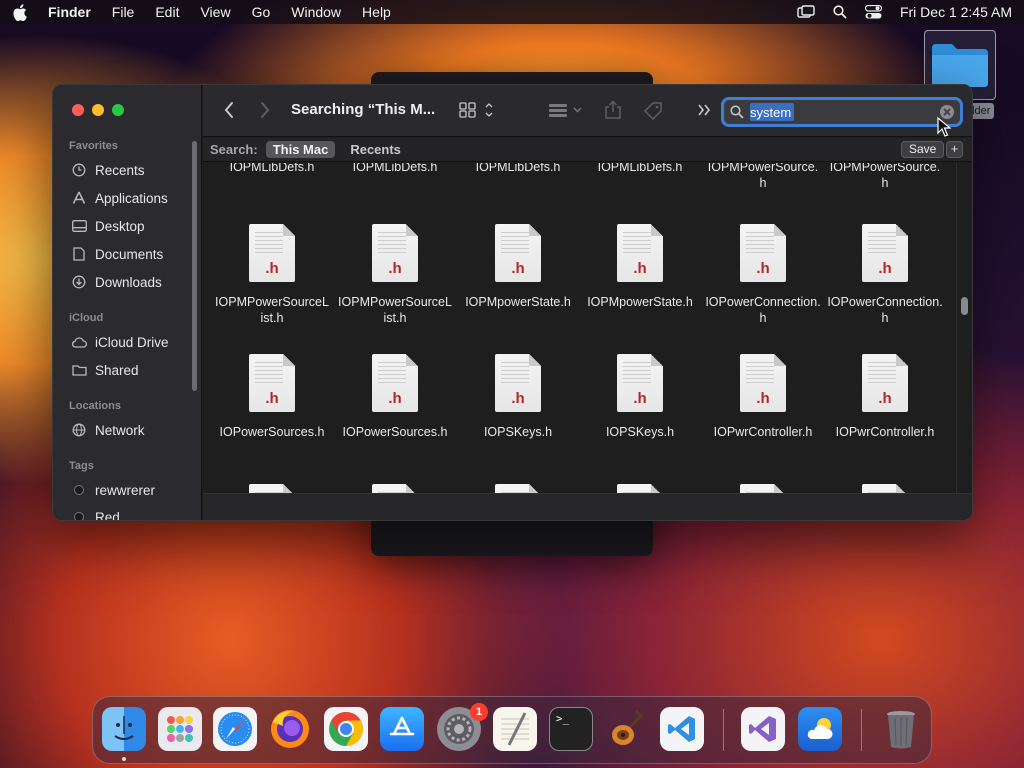 This screenshot has height=768, width=1024. Describe the element at coordinates (402, 729) in the screenshot. I see `dock-app-store-icon` at that location.